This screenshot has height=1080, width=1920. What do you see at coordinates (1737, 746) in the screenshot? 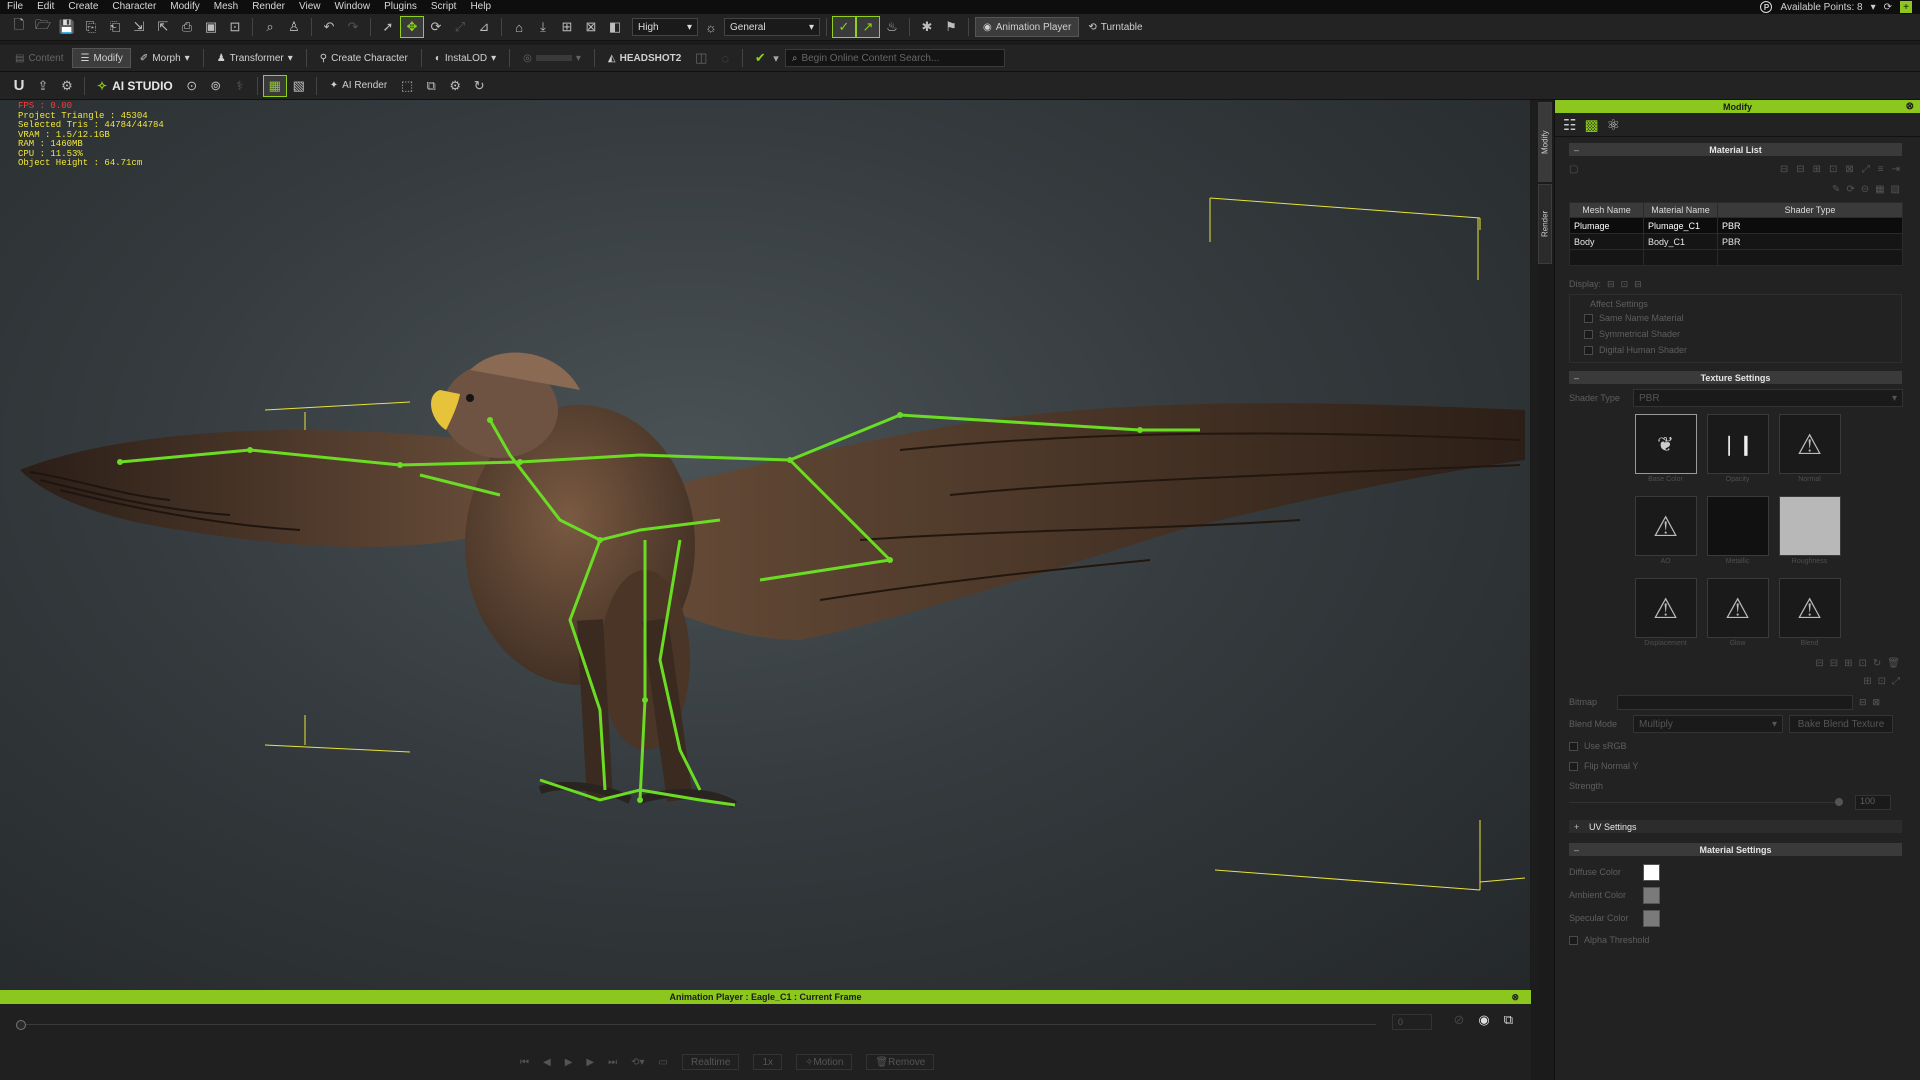
I see `use-srgb-option: Use sRGB` at bounding box center [1737, 746].